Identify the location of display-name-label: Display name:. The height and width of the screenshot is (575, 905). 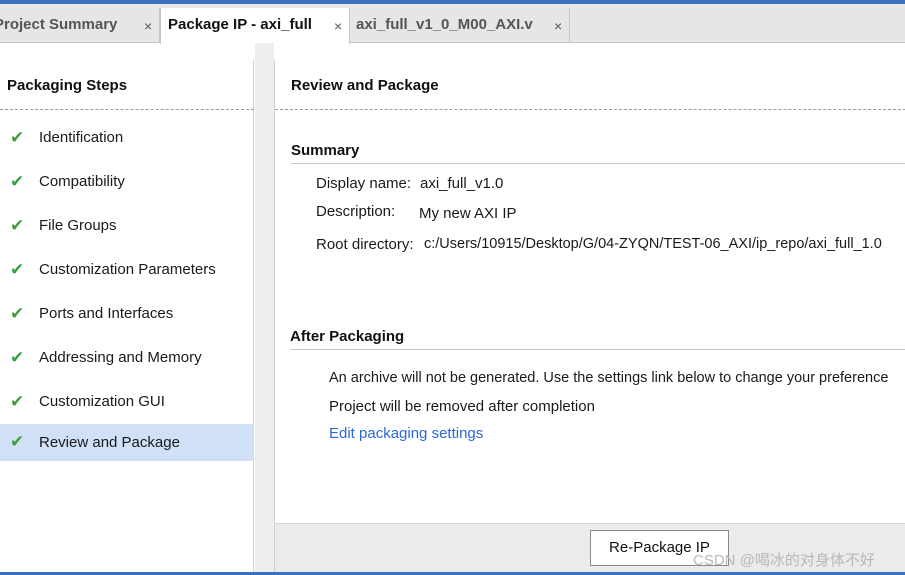
(364, 183).